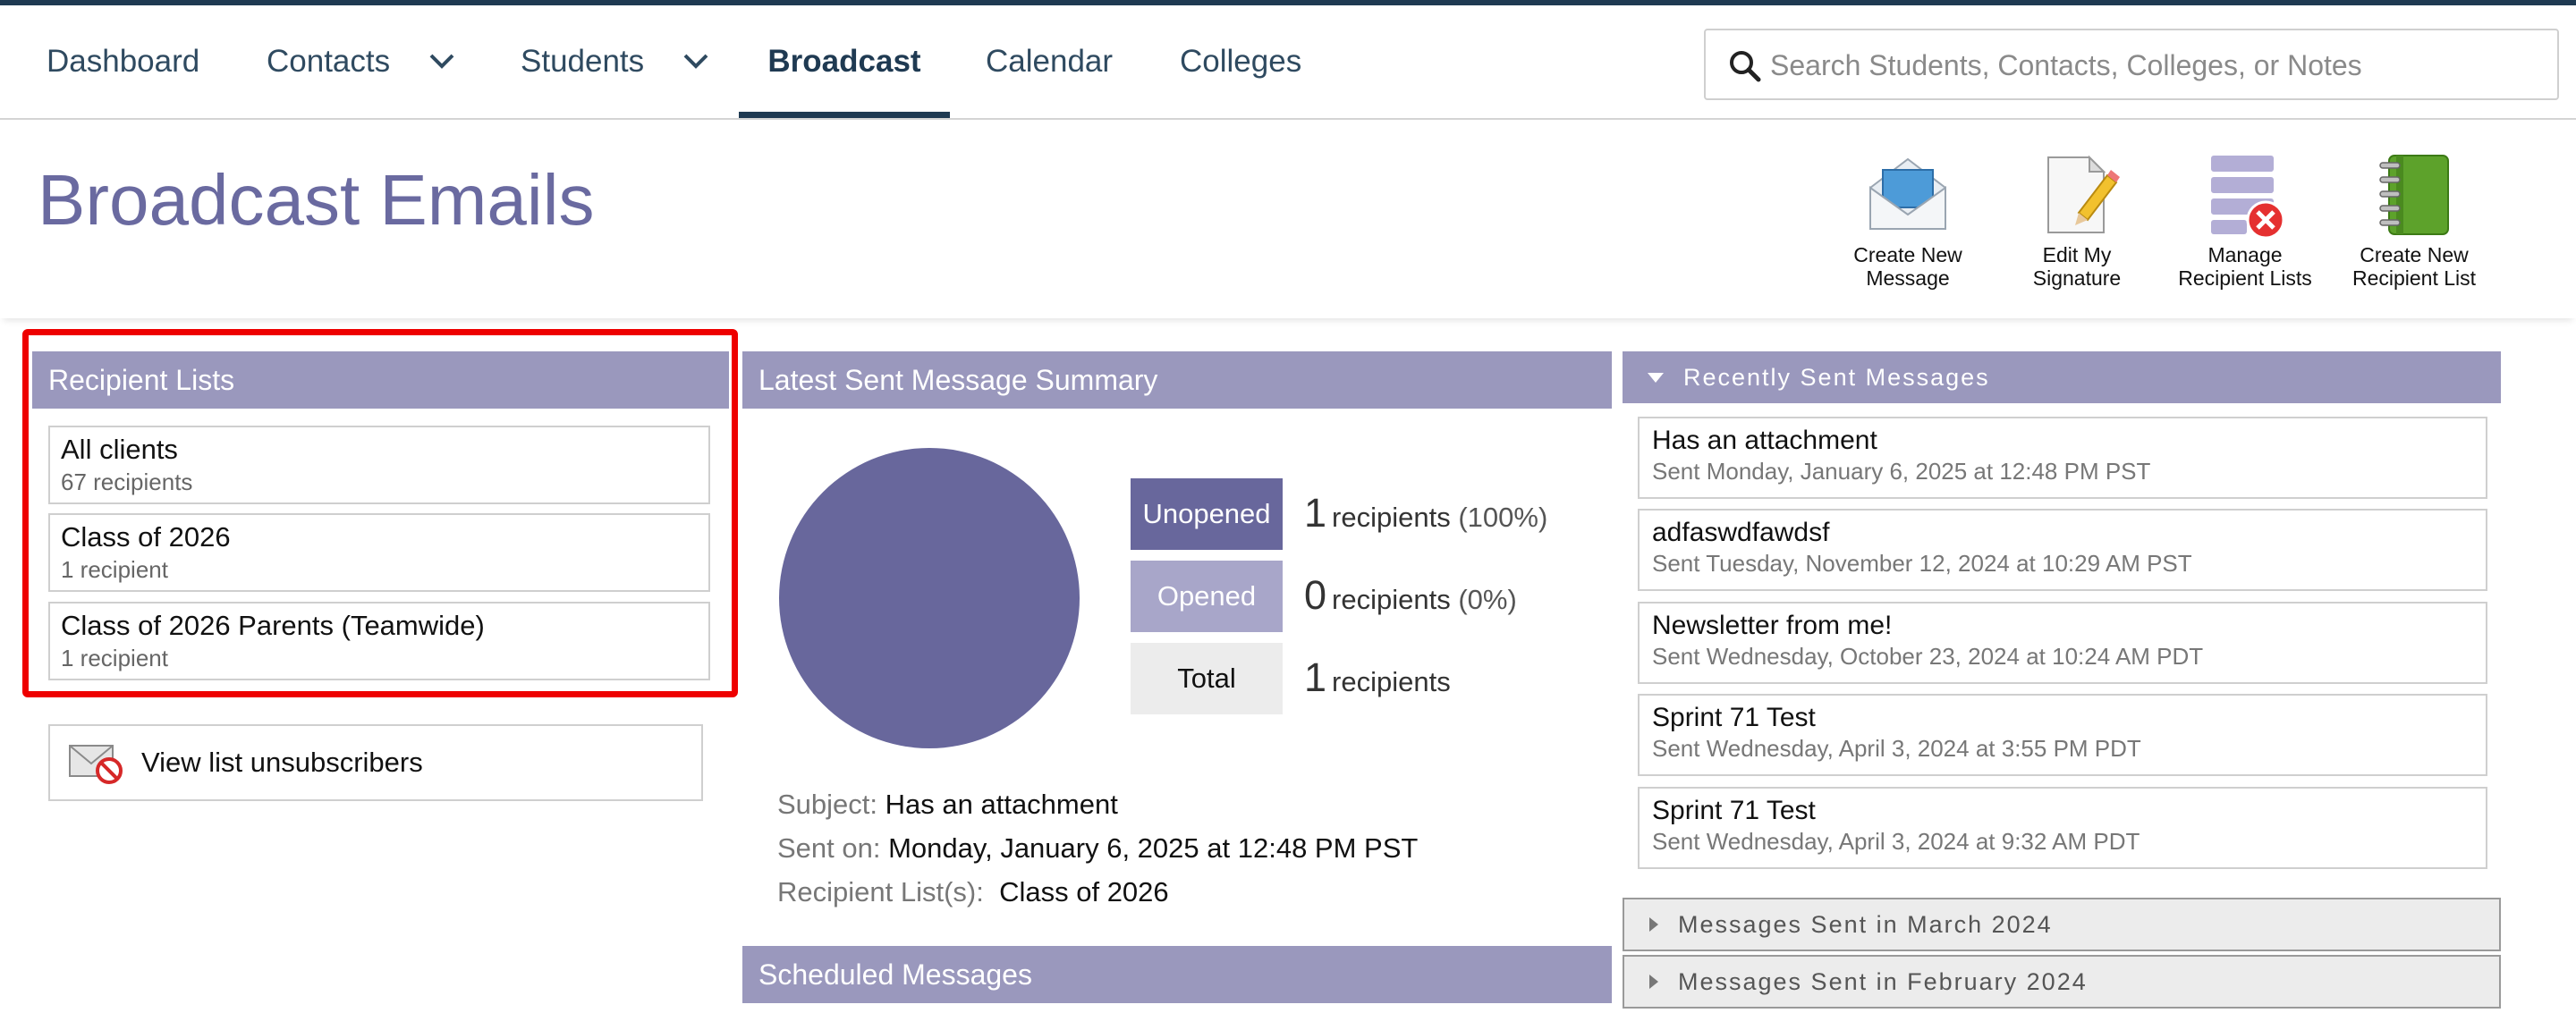 This screenshot has width=2576, height=1013. Describe the element at coordinates (844, 61) in the screenshot. I see `nav-broadcast: Broadcast` at that location.